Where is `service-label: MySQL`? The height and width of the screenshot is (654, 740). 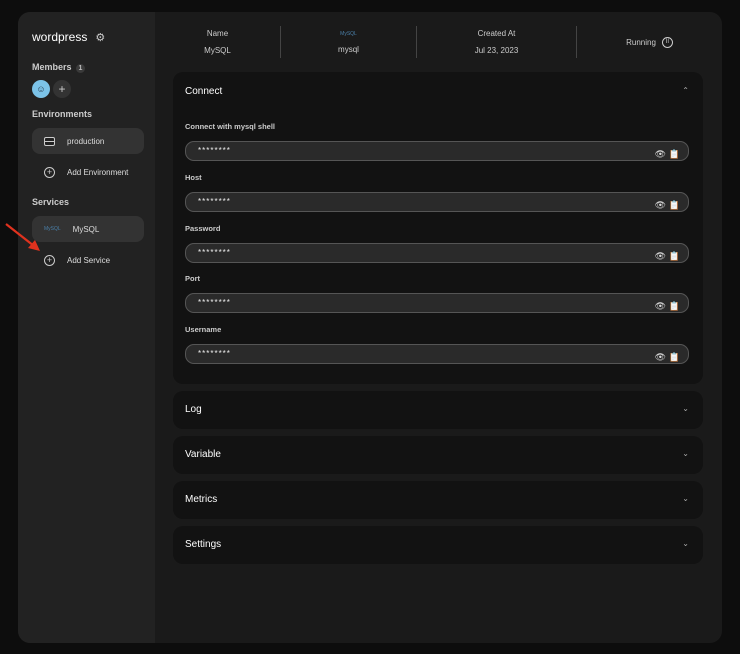
service-label: MySQL is located at coordinates (86, 229).